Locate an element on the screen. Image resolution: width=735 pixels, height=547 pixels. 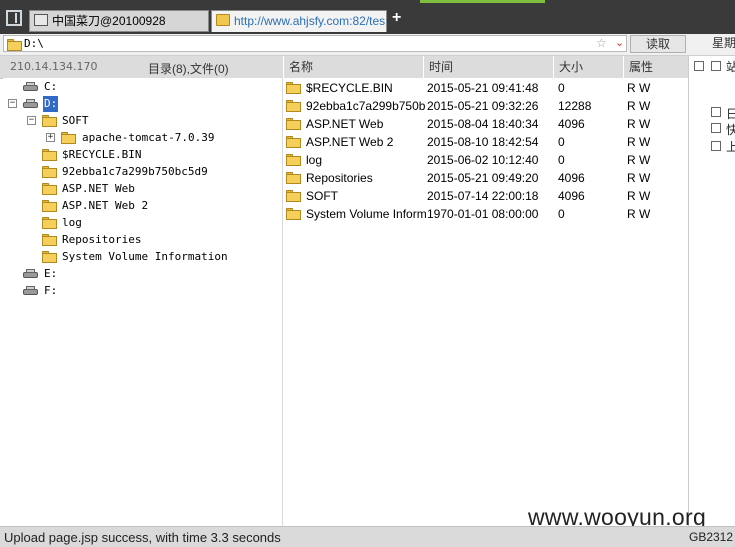
tab-caidao: 中国菜刀@20100928 is located at coordinates (119, 21).